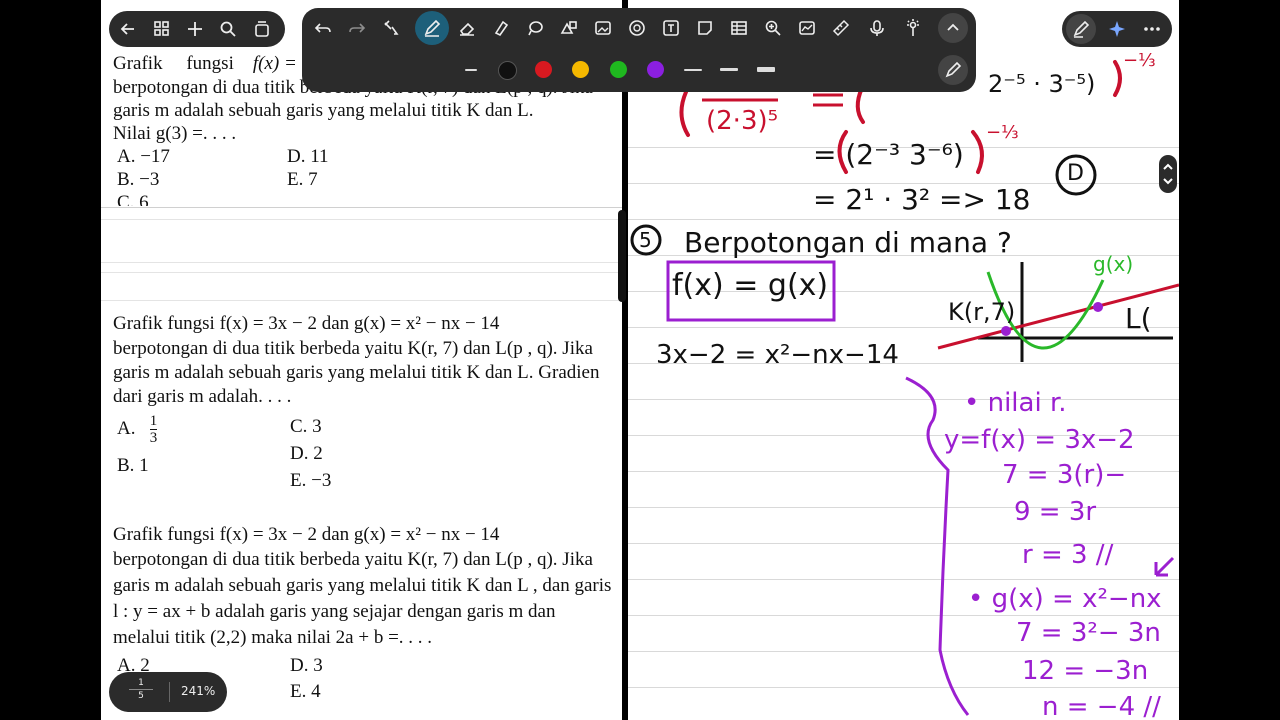 This screenshot has width=1280, height=720. What do you see at coordinates (645, 240) in the screenshot?
I see `ink-question-number: 5` at bounding box center [645, 240].